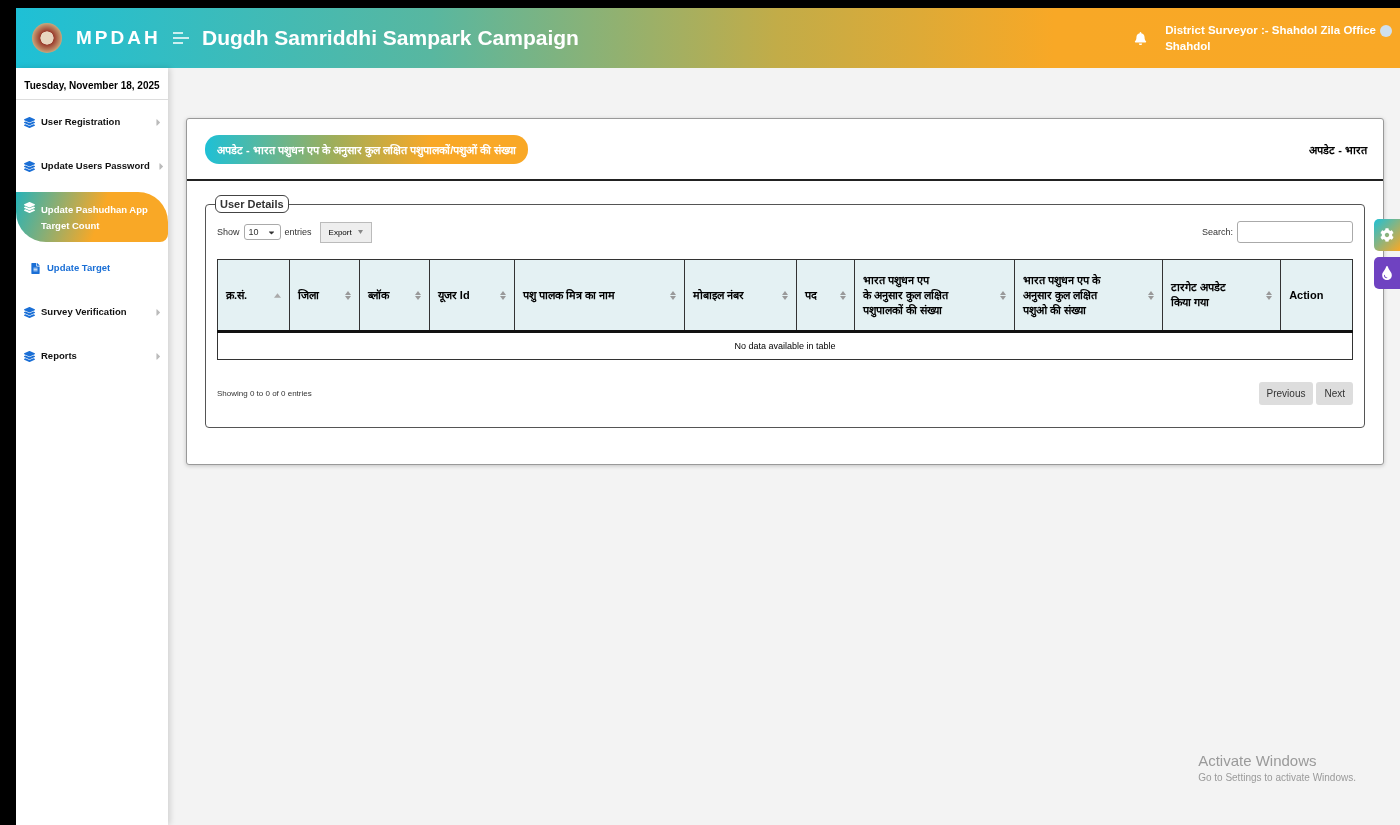  I want to click on droplet-icon, so click(1387, 273).